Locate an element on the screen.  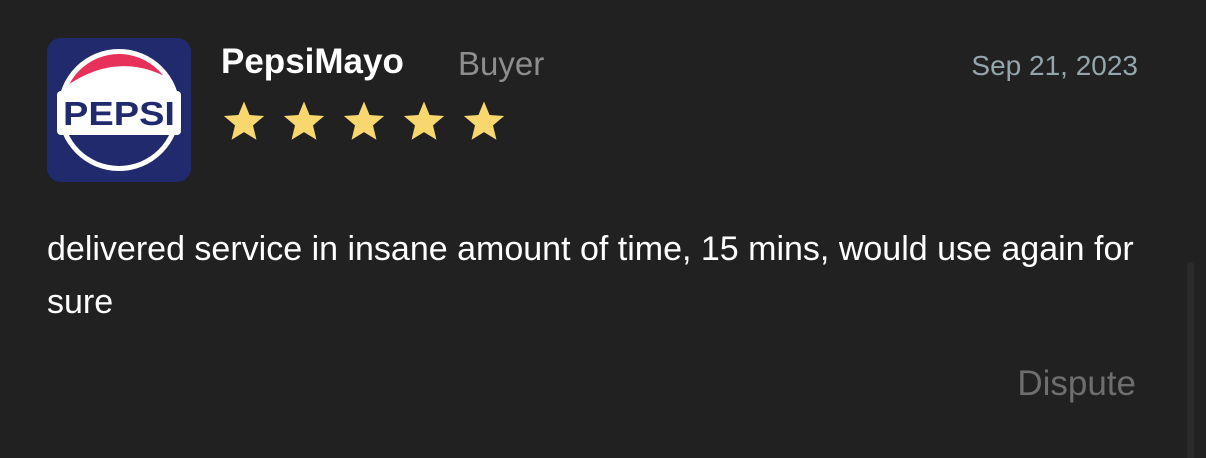
username: PepsiMayo is located at coordinates (312, 62).